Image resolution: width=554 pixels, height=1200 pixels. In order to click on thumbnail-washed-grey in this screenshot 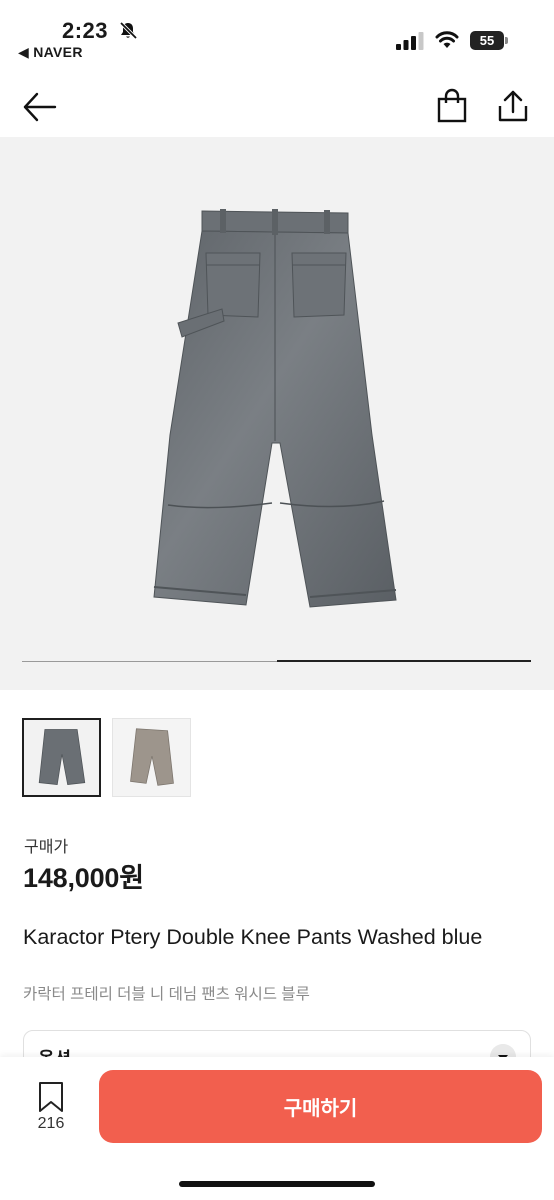, I will do `click(151, 757)`.